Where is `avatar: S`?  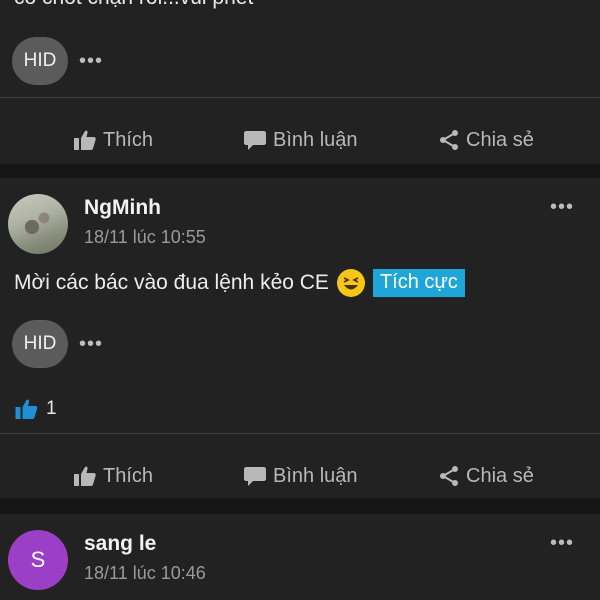
avatar: S is located at coordinates (38, 560).